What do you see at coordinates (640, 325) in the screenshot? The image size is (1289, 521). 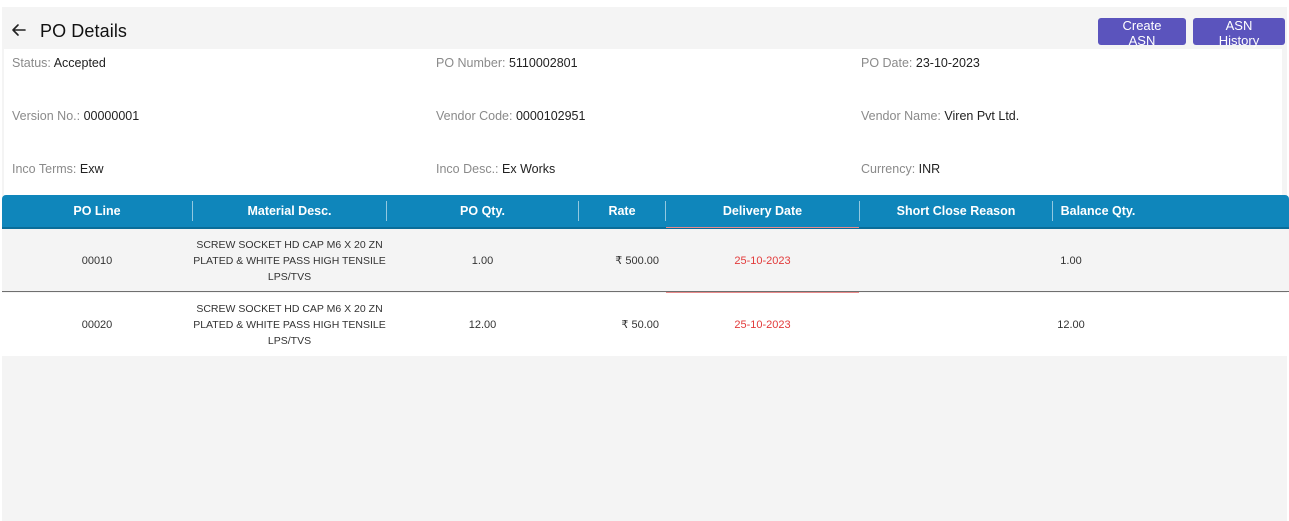 I see `rate-cell: ₹ 50.00` at bounding box center [640, 325].